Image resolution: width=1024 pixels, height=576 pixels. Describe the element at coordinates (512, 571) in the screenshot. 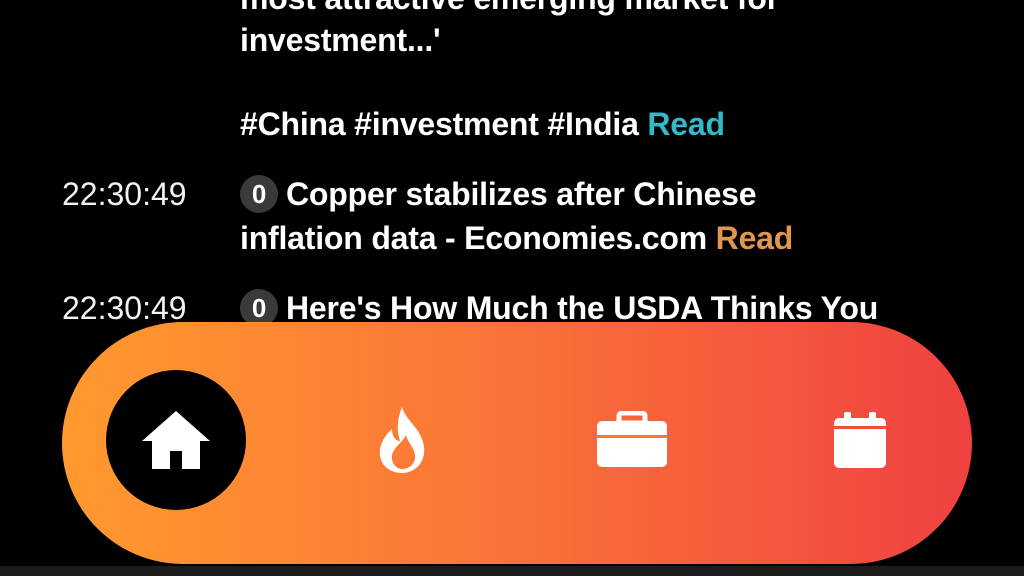

I see `system-nav-strip` at that location.